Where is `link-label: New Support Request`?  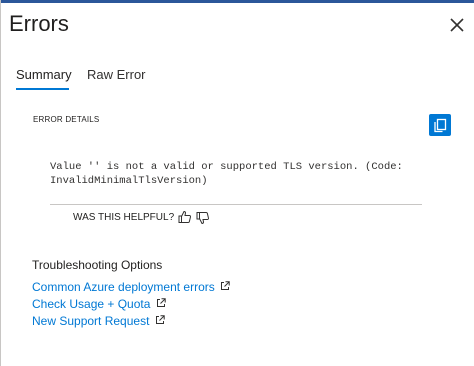 link-label: New Support Request is located at coordinates (91, 321).